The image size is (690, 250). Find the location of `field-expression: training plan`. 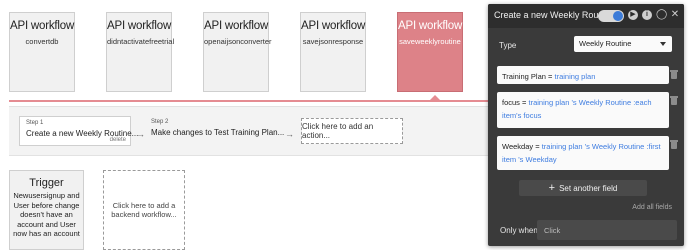

field-expression: training plan is located at coordinates (575, 76).